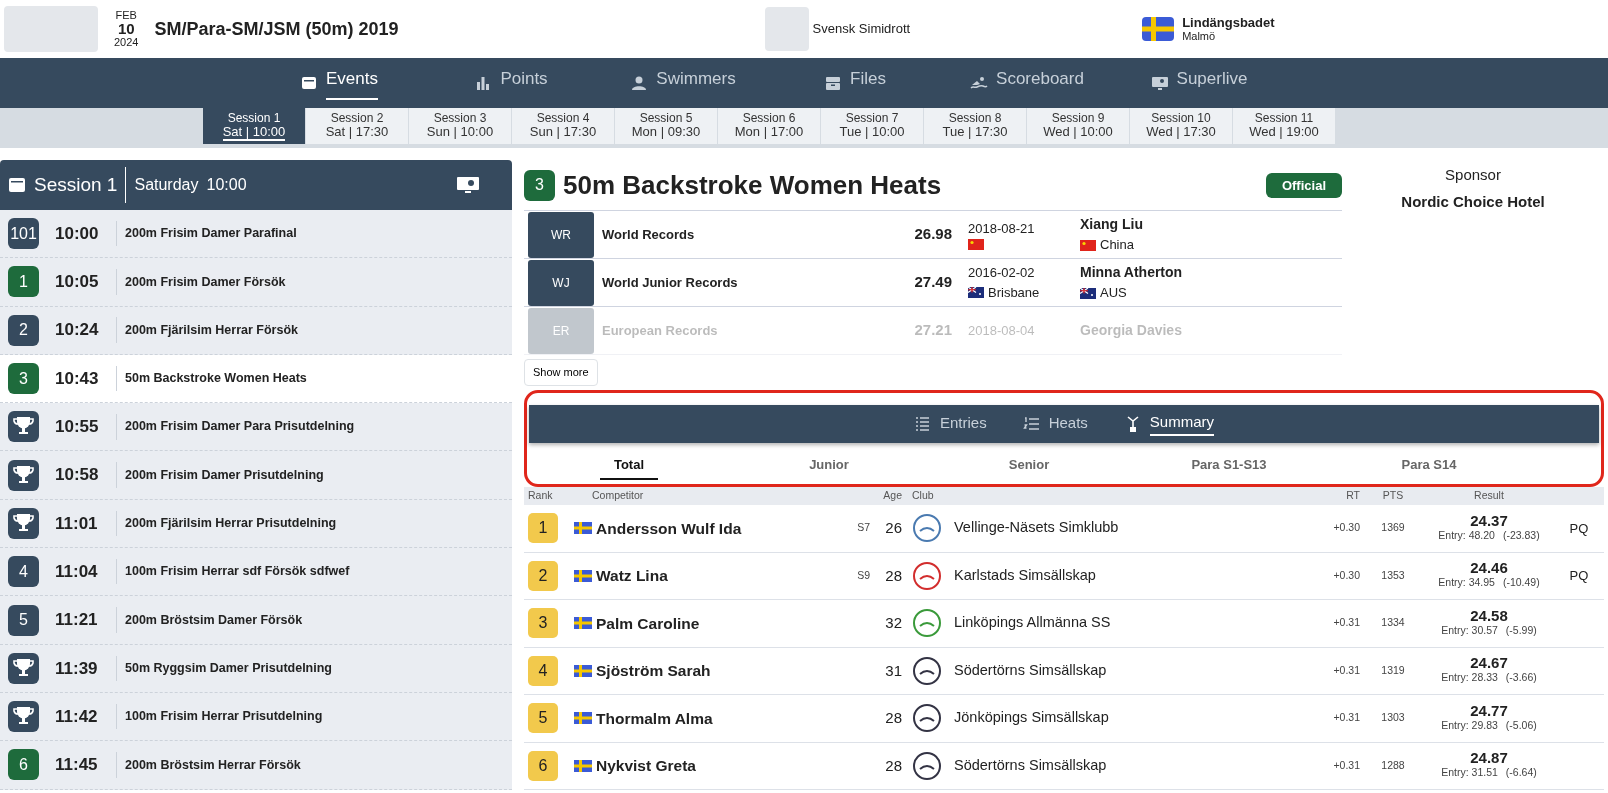 The width and height of the screenshot is (1608, 793). Describe the element at coordinates (1169, 423) in the screenshot. I see `view-tab: Summary` at that location.